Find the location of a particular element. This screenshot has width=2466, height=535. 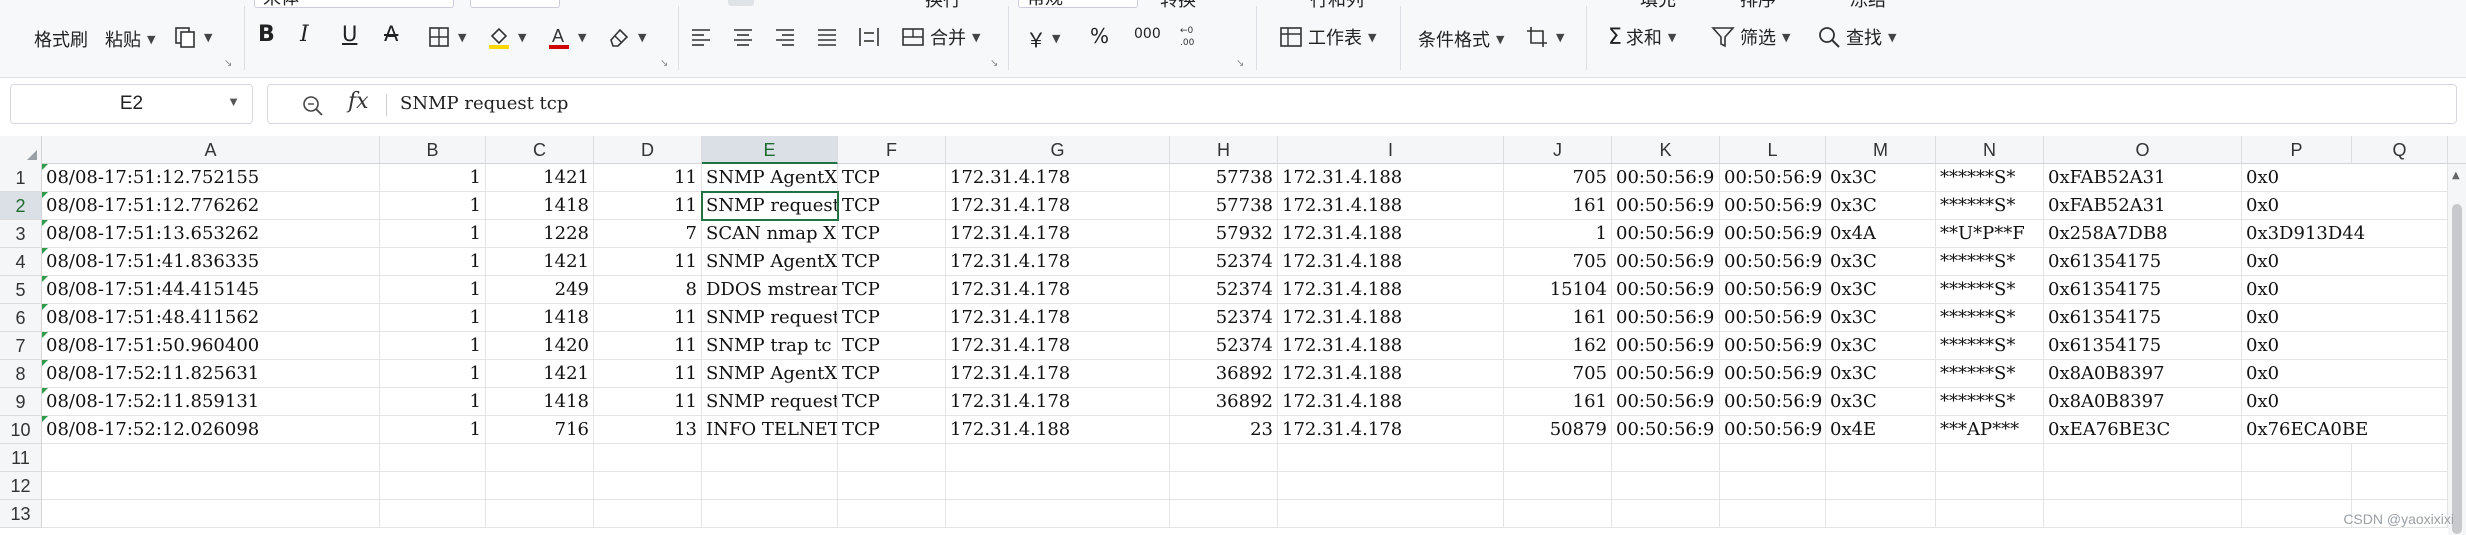

row-header-2: 2 is located at coordinates (21, 206).